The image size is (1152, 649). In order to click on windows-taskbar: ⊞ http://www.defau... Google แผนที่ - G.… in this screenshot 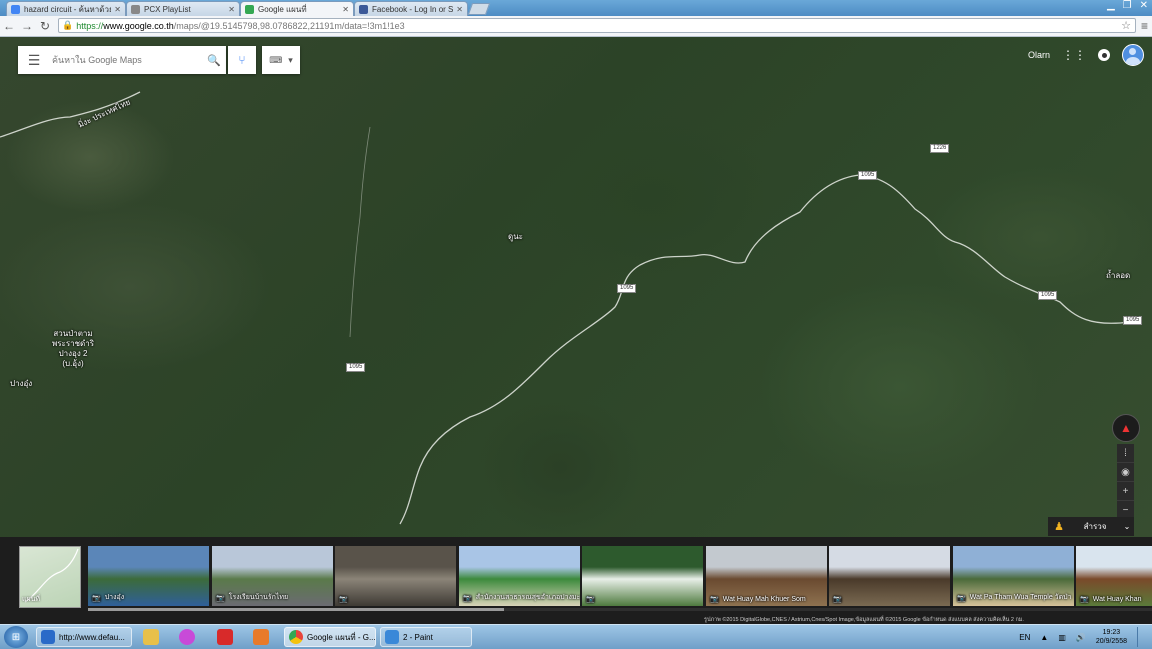, I will do `click(576, 636)`.